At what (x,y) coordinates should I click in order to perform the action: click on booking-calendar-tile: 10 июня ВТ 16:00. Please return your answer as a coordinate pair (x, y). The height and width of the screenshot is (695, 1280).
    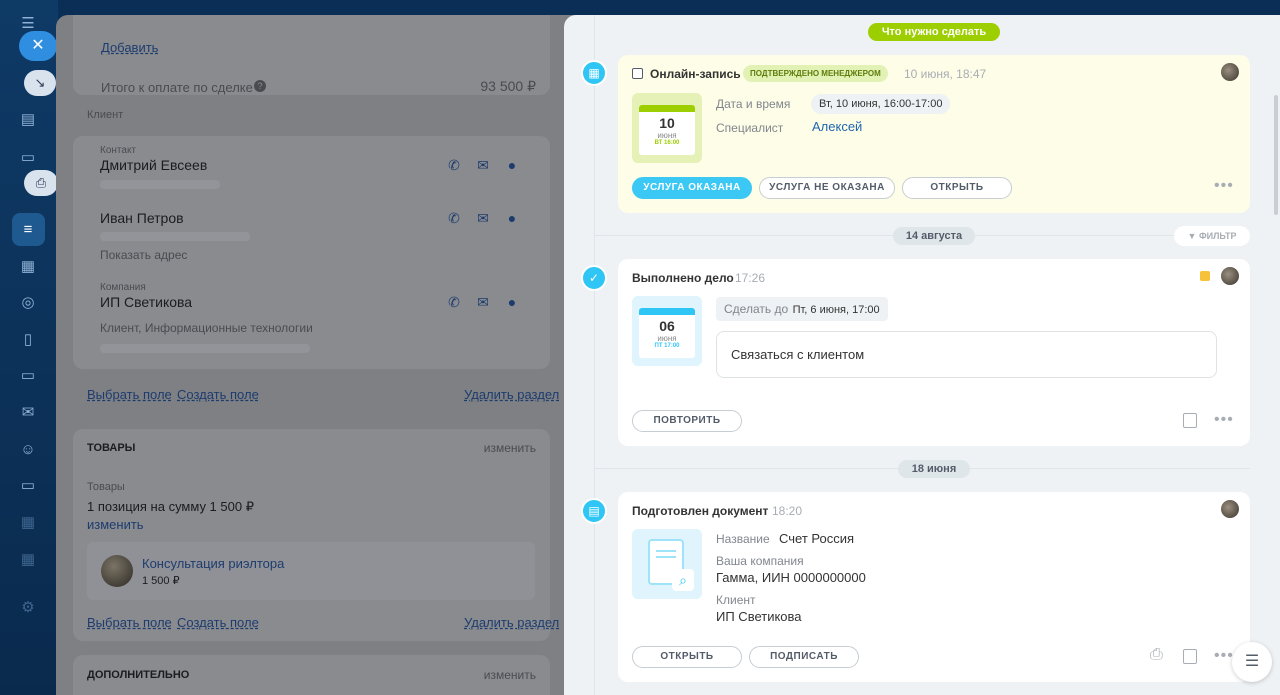
    Looking at the image, I should click on (667, 128).